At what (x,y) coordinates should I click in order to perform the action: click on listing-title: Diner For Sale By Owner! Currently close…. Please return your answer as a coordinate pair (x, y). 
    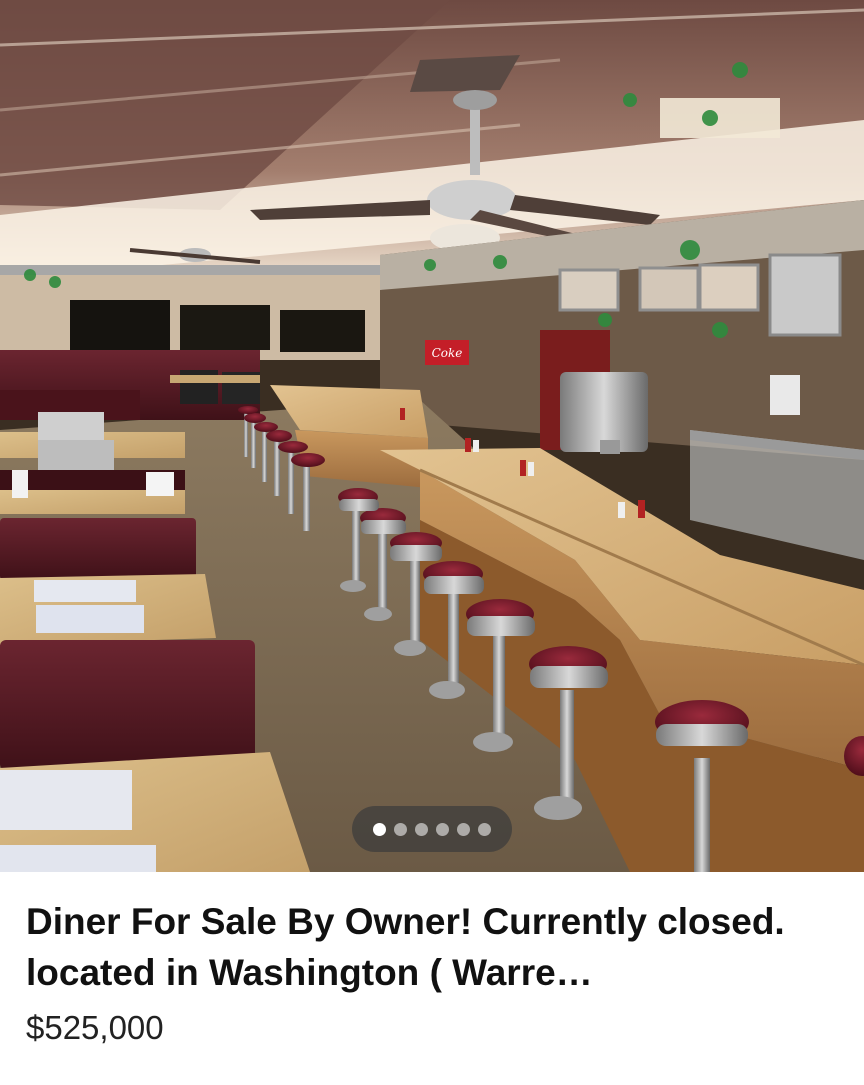
    Looking at the image, I should click on (436, 947).